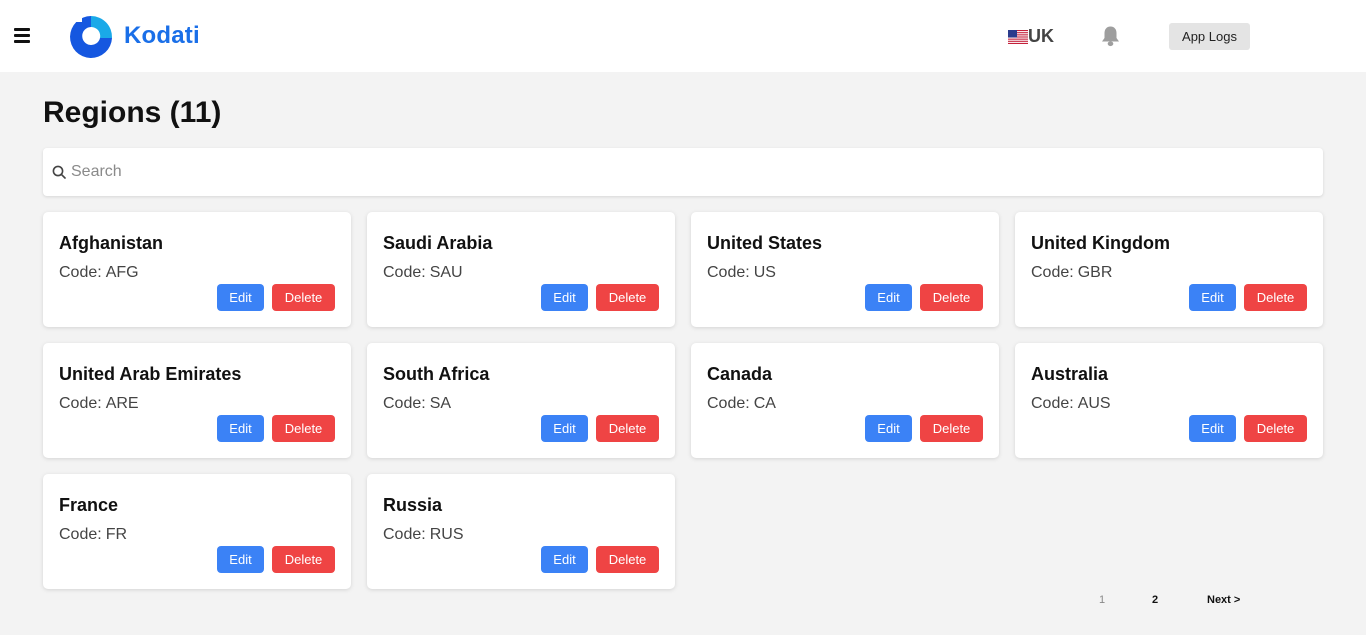 This screenshot has width=1366, height=635. I want to click on code-value: GBR, so click(1095, 272).